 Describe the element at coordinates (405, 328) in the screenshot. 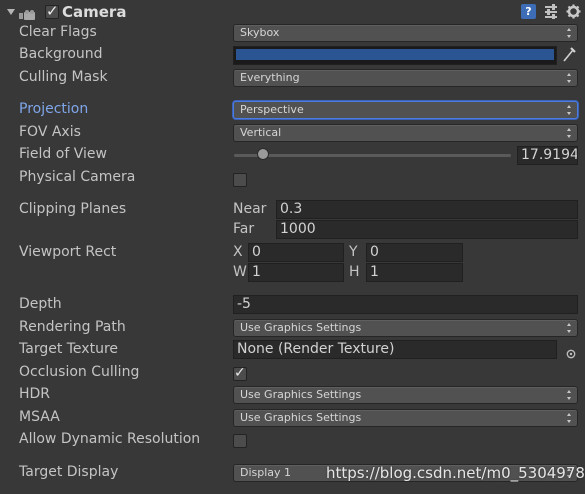

I see `rendering-path-dropdown: Use Graphics Settings` at that location.